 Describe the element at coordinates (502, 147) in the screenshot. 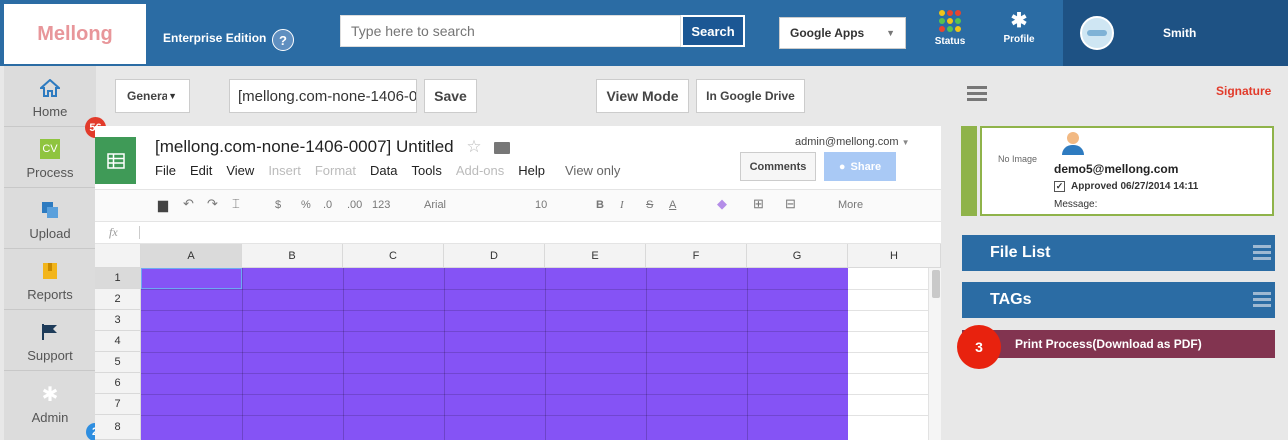

I see `folder-icon` at that location.